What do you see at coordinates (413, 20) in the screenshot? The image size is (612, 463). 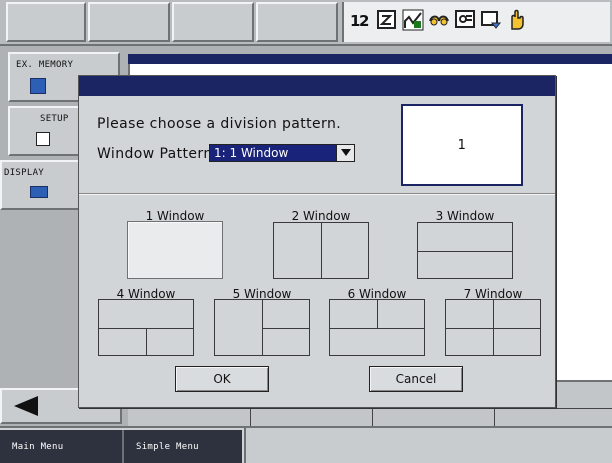 I see `graph-icon` at bounding box center [413, 20].